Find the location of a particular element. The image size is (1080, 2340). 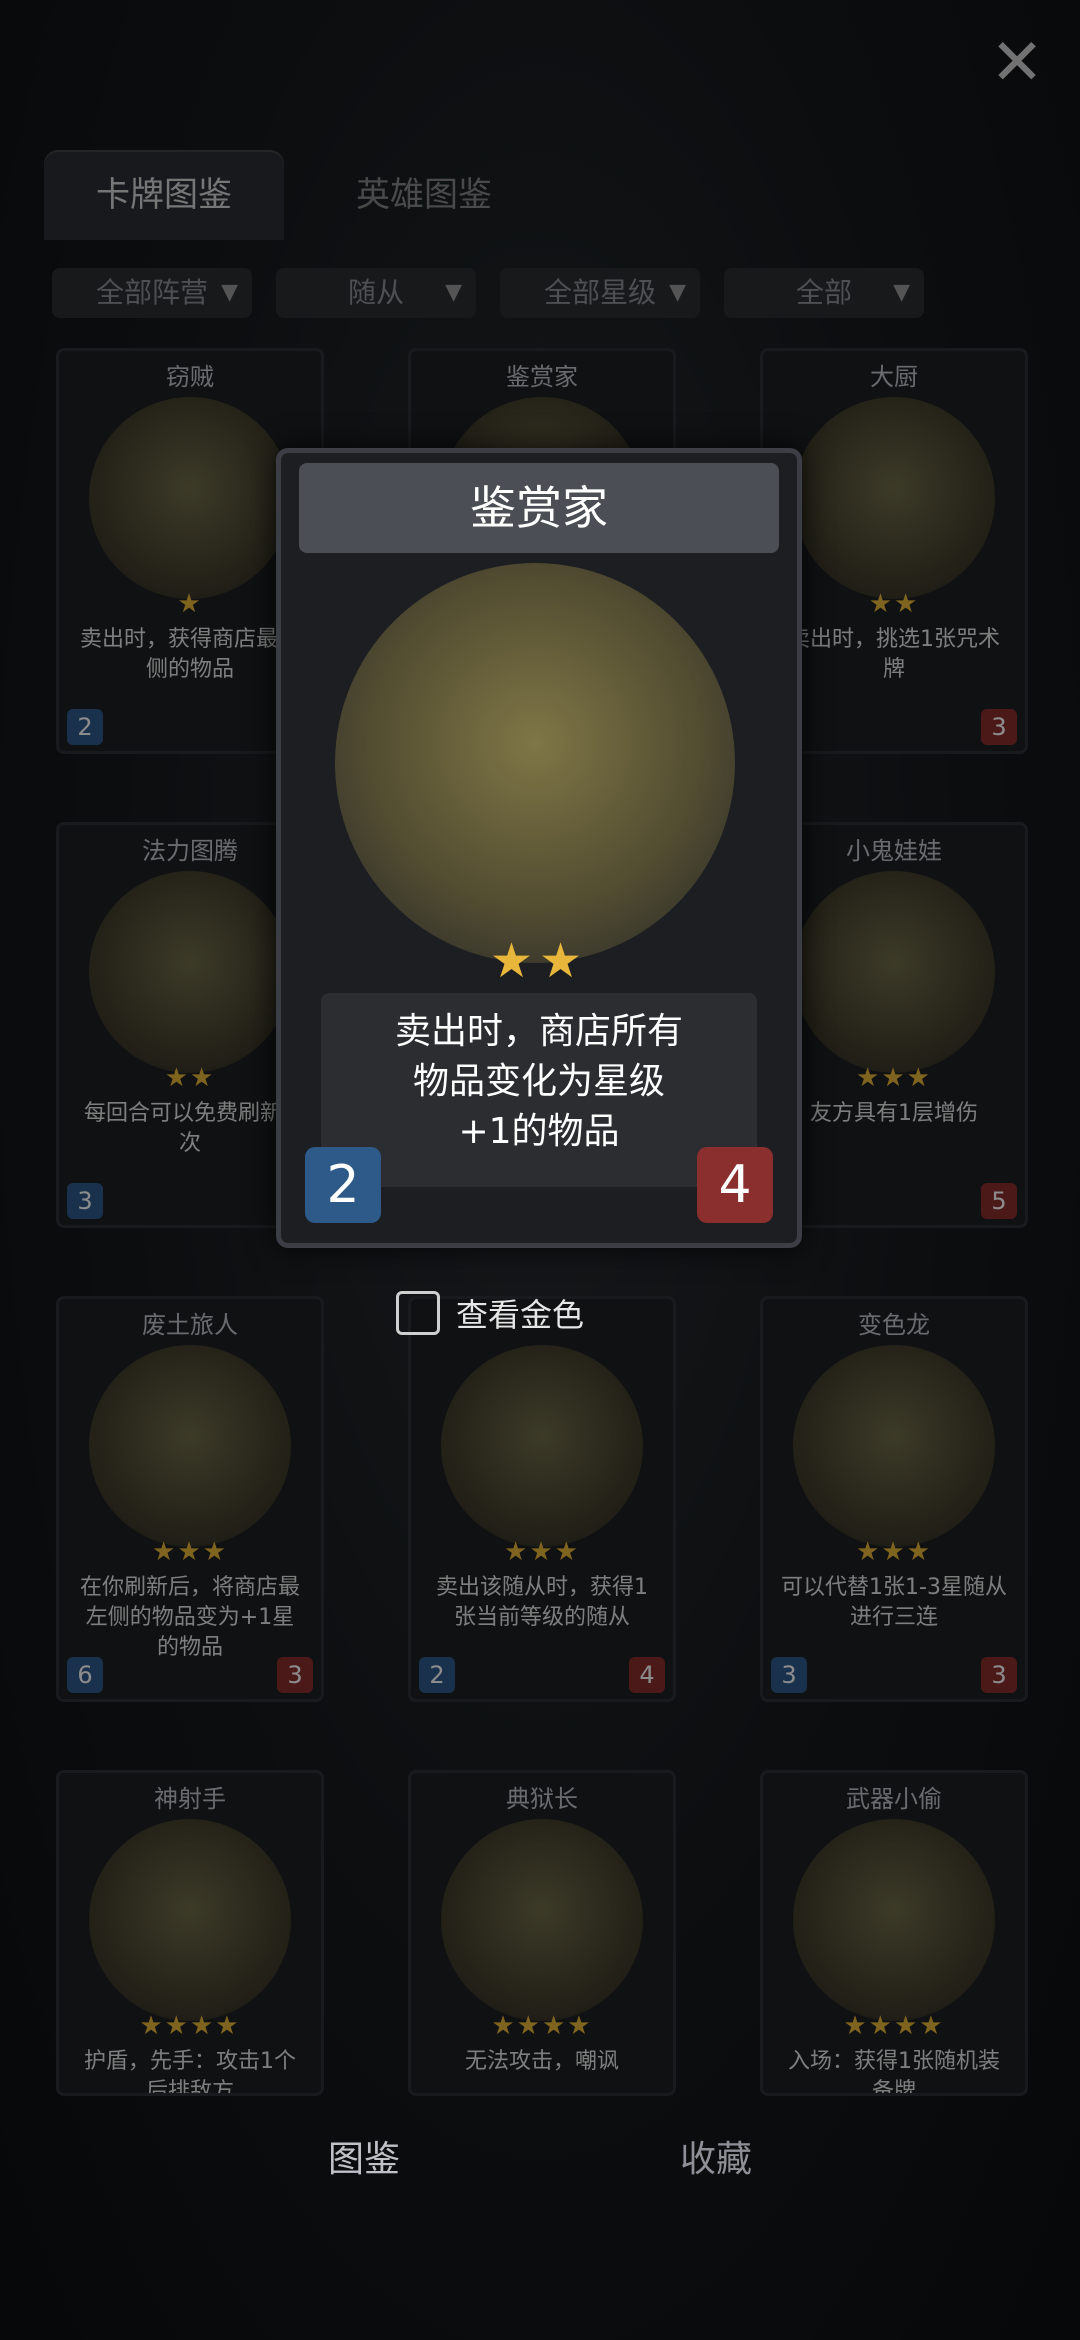

modal-stars: ★★ is located at coordinates (539, 961).